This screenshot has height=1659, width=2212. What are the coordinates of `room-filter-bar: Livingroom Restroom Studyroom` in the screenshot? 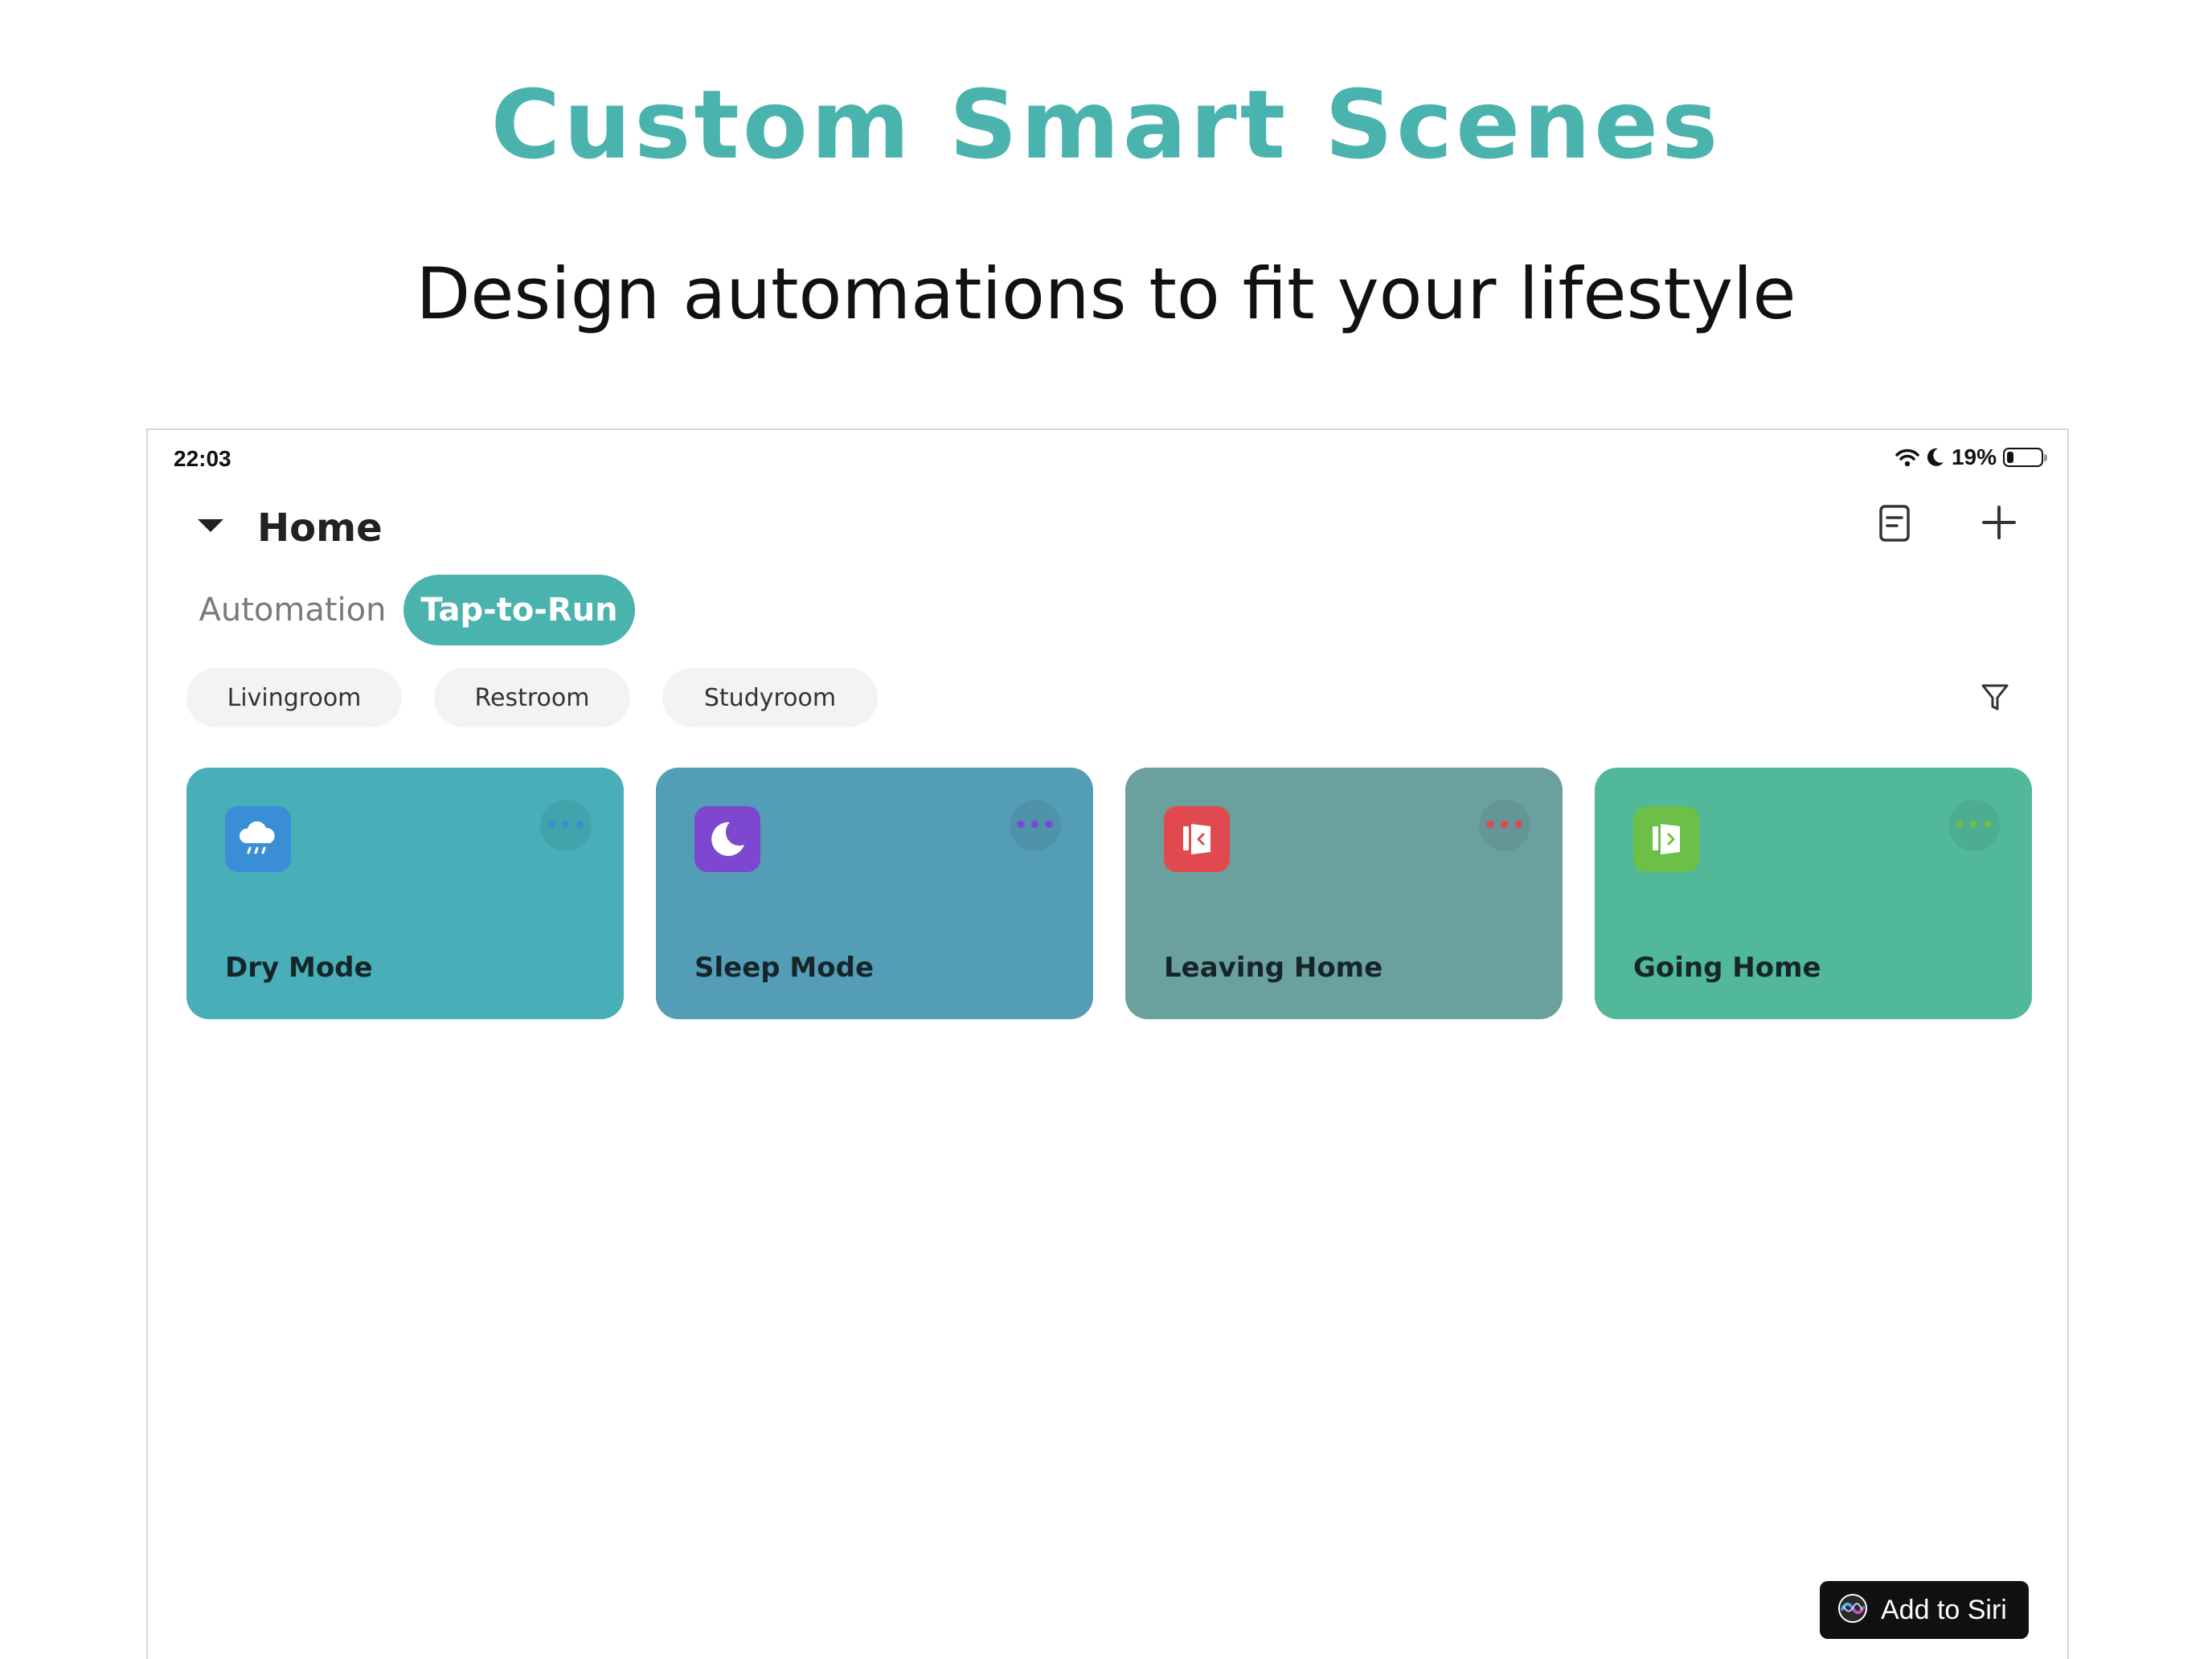 It's located at (1110, 698).